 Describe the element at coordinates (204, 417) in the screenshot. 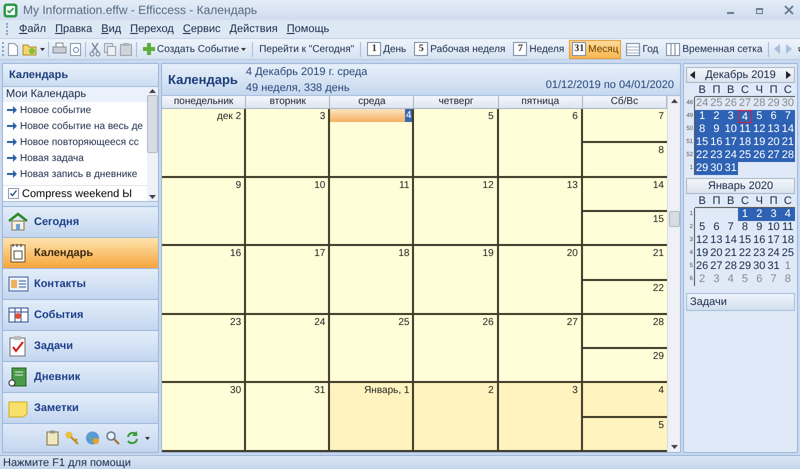

I see `day-cell: 30` at that location.